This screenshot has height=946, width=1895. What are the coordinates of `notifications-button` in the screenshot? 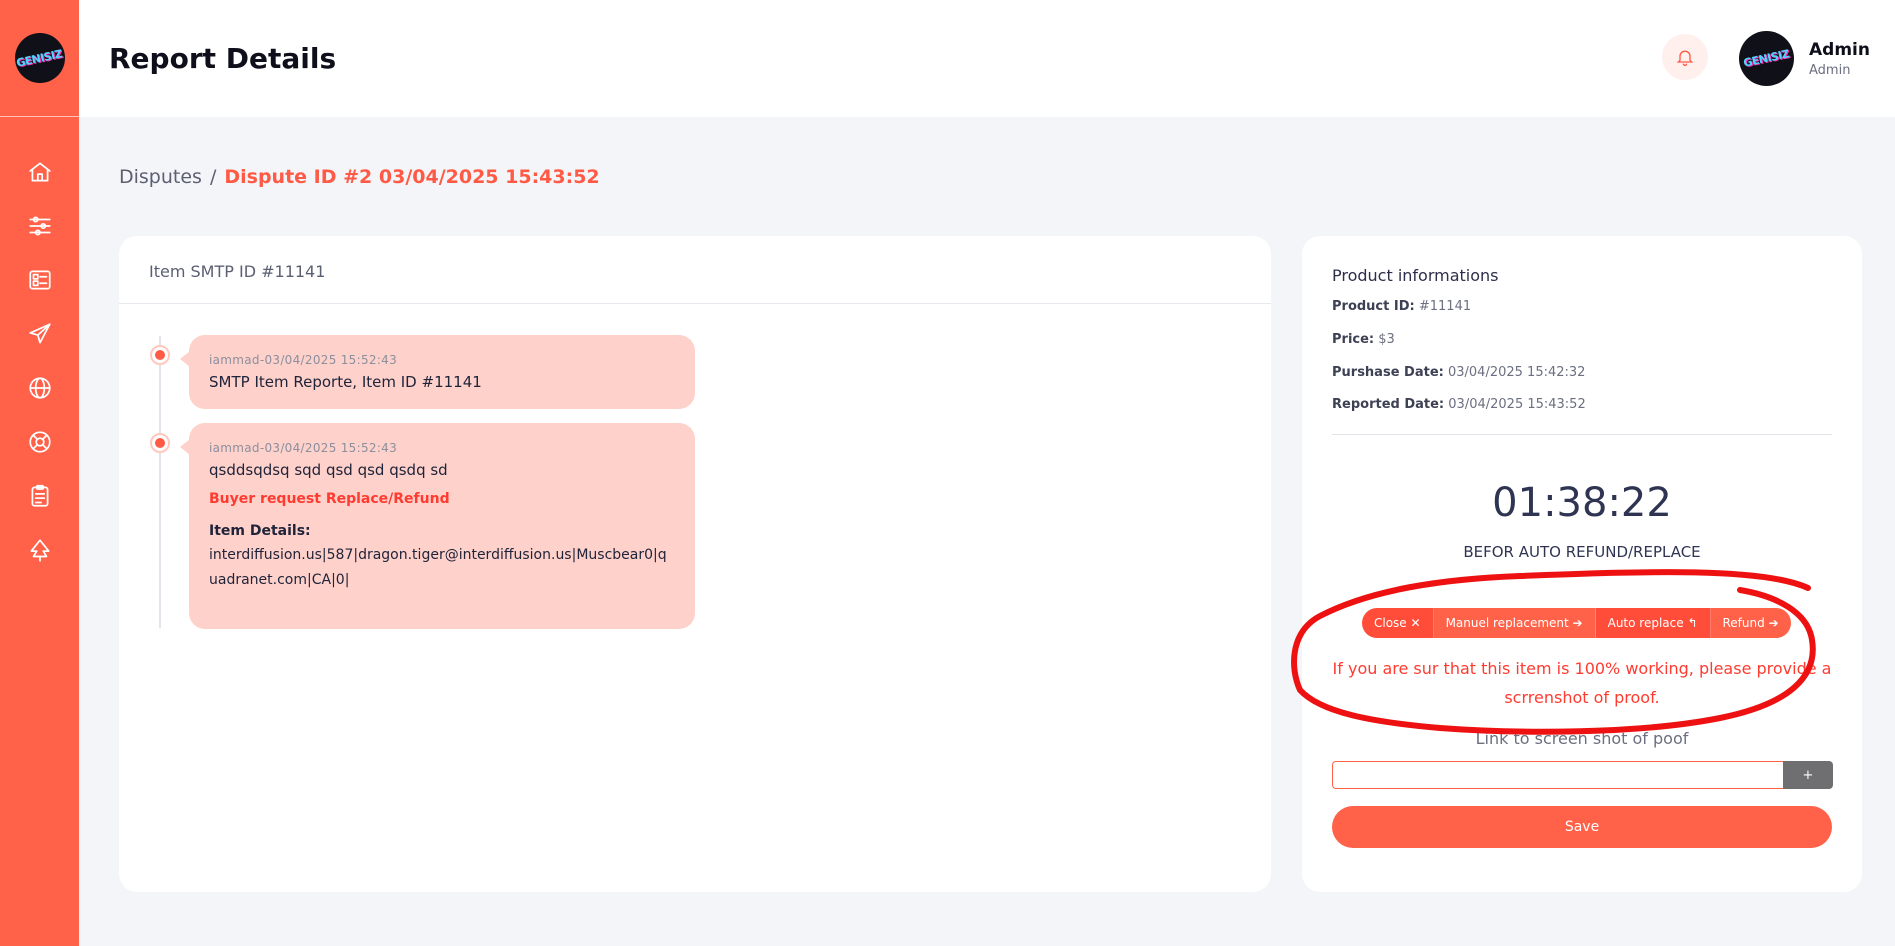 It's located at (1685, 57).